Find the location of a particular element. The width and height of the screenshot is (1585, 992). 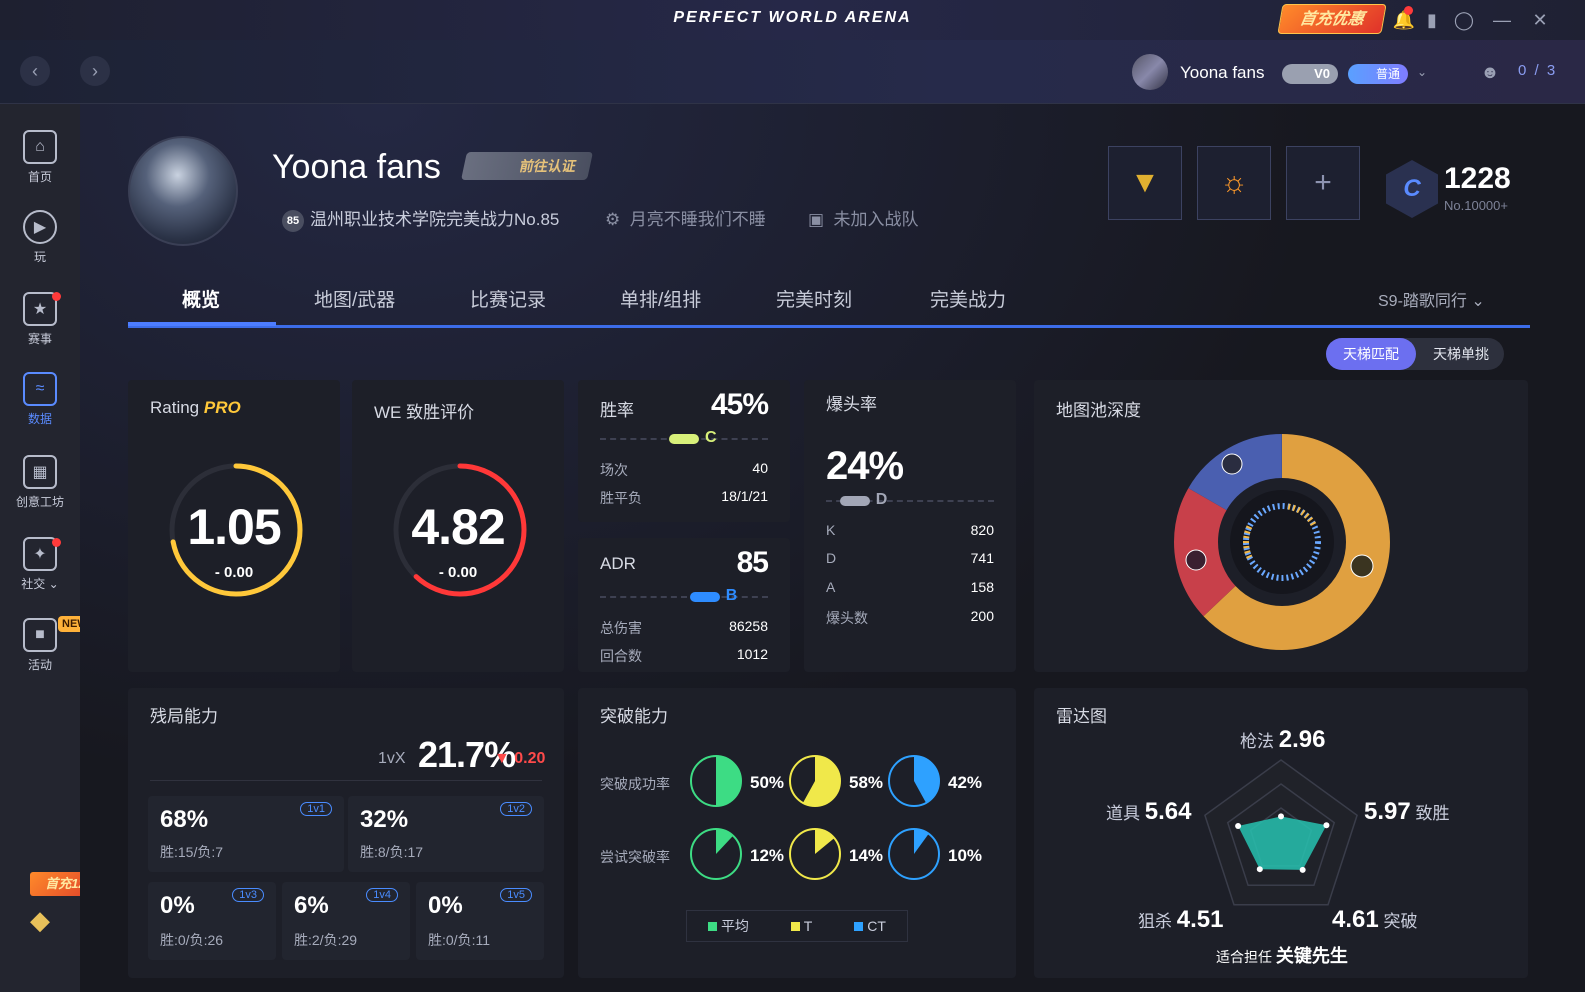

winrate-row: 场次 40 is located at coordinates (684, 469).